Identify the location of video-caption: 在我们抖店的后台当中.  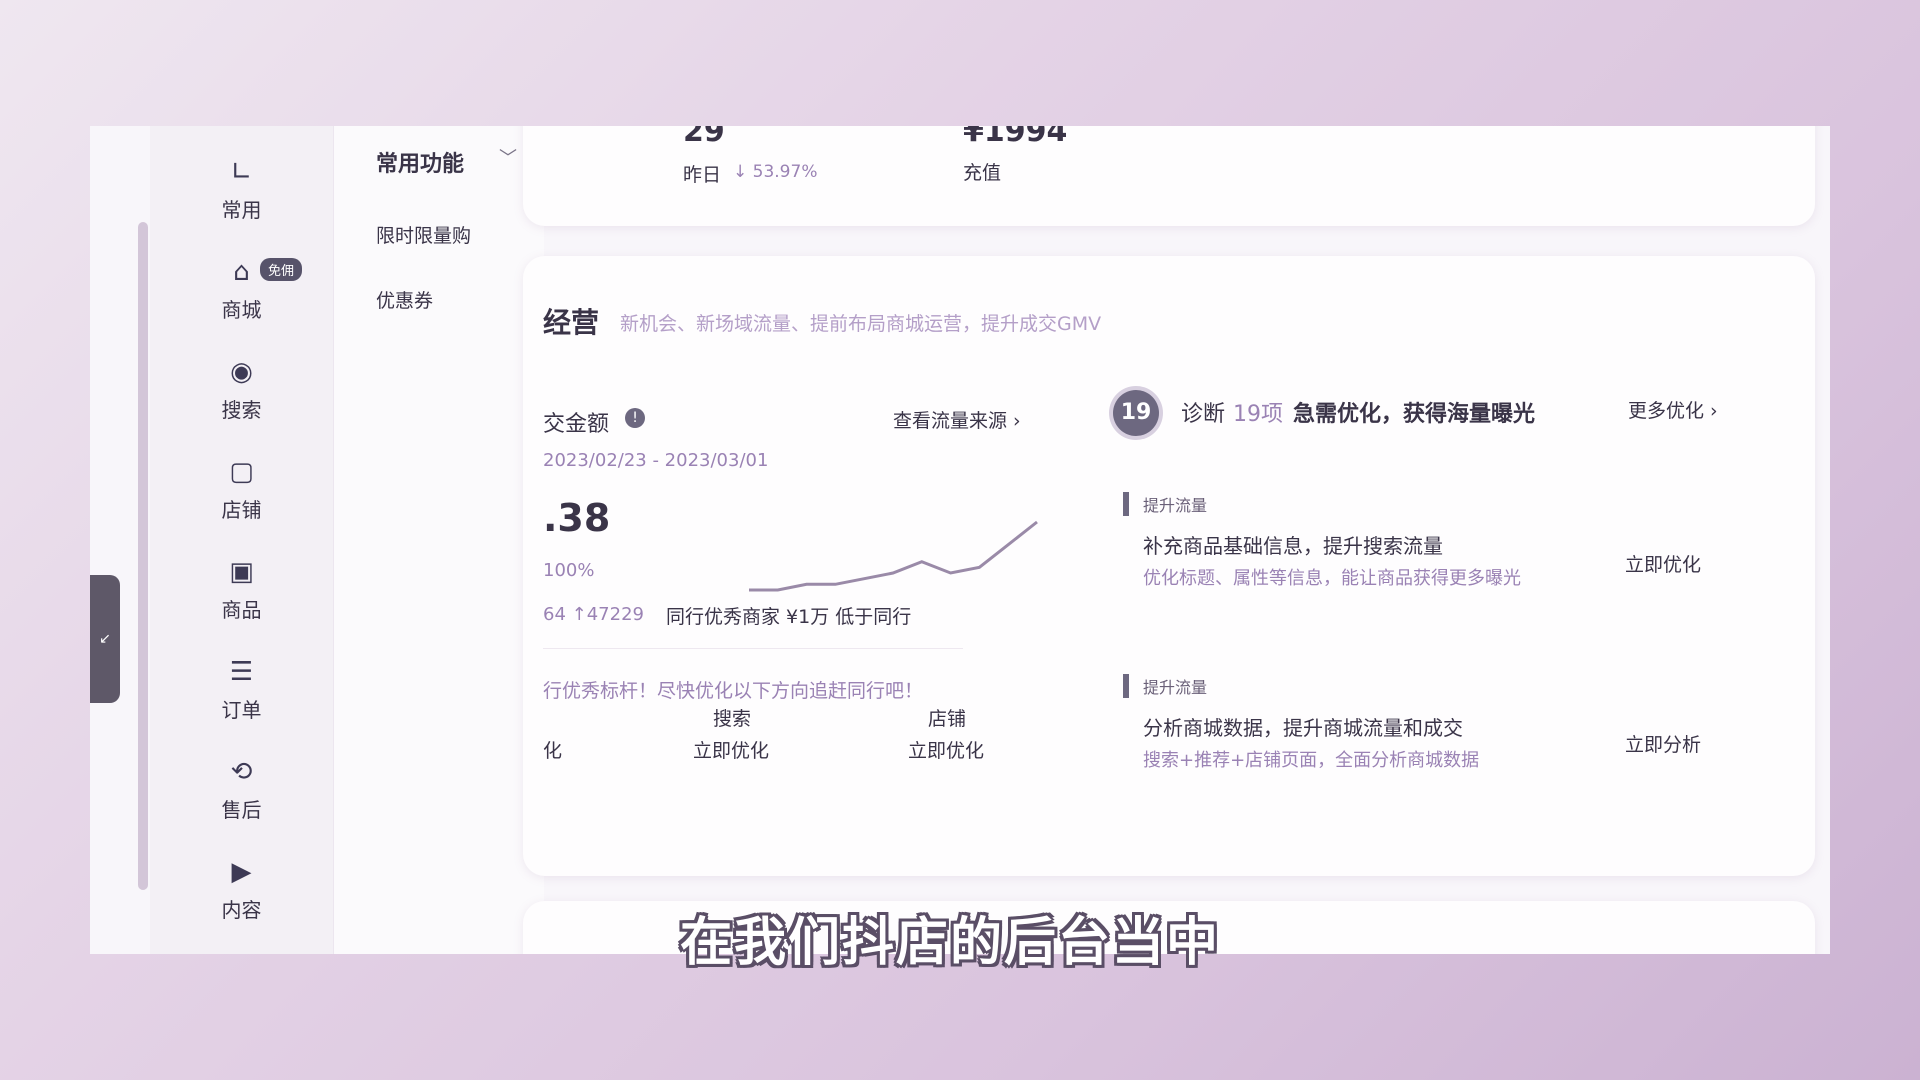
(950, 943).